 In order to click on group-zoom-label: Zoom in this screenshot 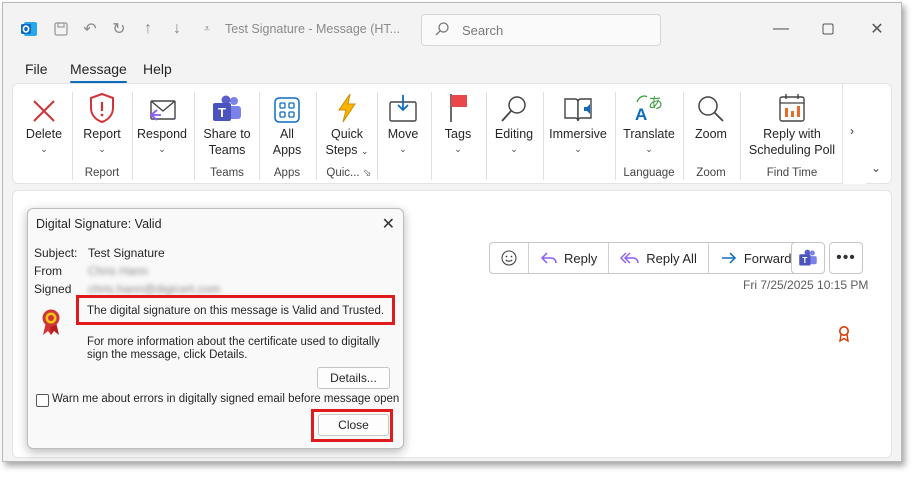, I will do `click(711, 173)`.